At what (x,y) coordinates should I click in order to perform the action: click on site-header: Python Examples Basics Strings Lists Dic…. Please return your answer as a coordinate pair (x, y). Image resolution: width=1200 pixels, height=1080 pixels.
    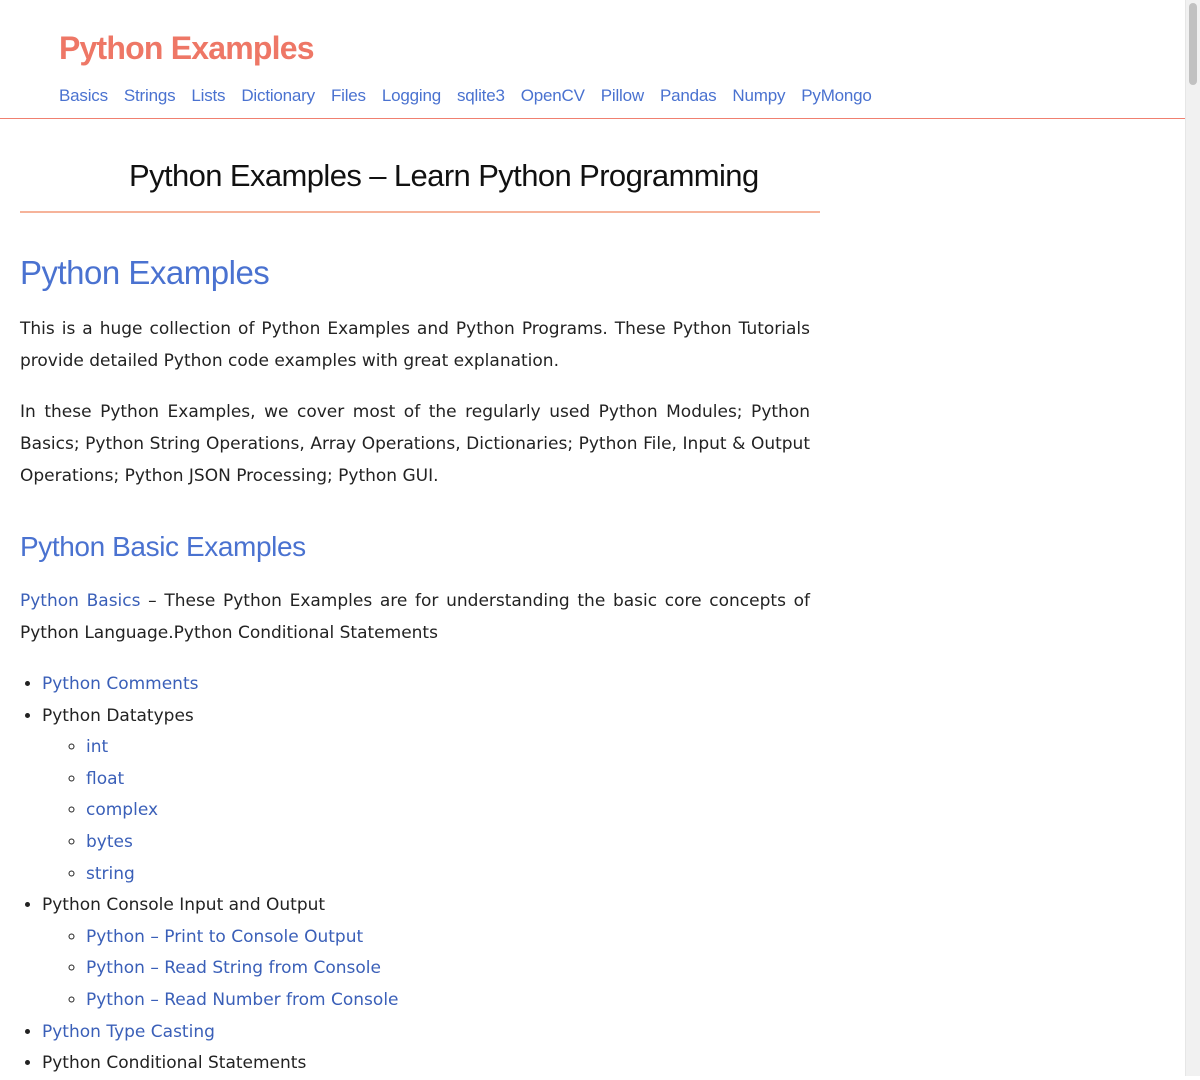
    Looking at the image, I should click on (592, 59).